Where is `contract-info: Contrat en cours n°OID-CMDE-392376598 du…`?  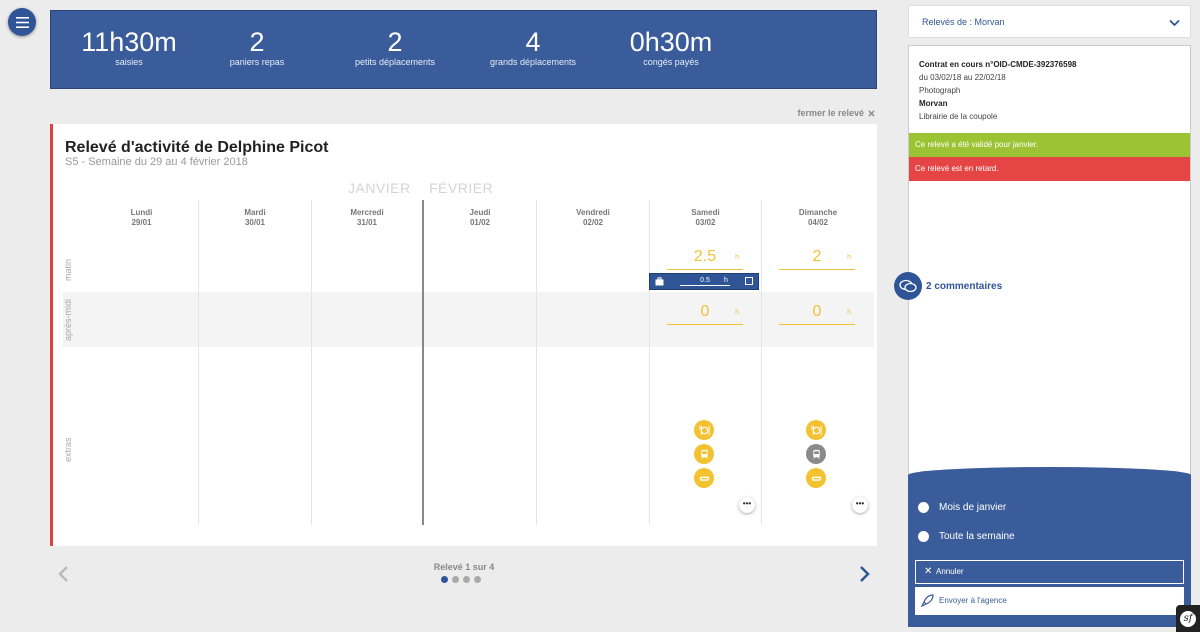 contract-info: Contrat en cours n°OID-CMDE-392376598 du… is located at coordinates (997, 90).